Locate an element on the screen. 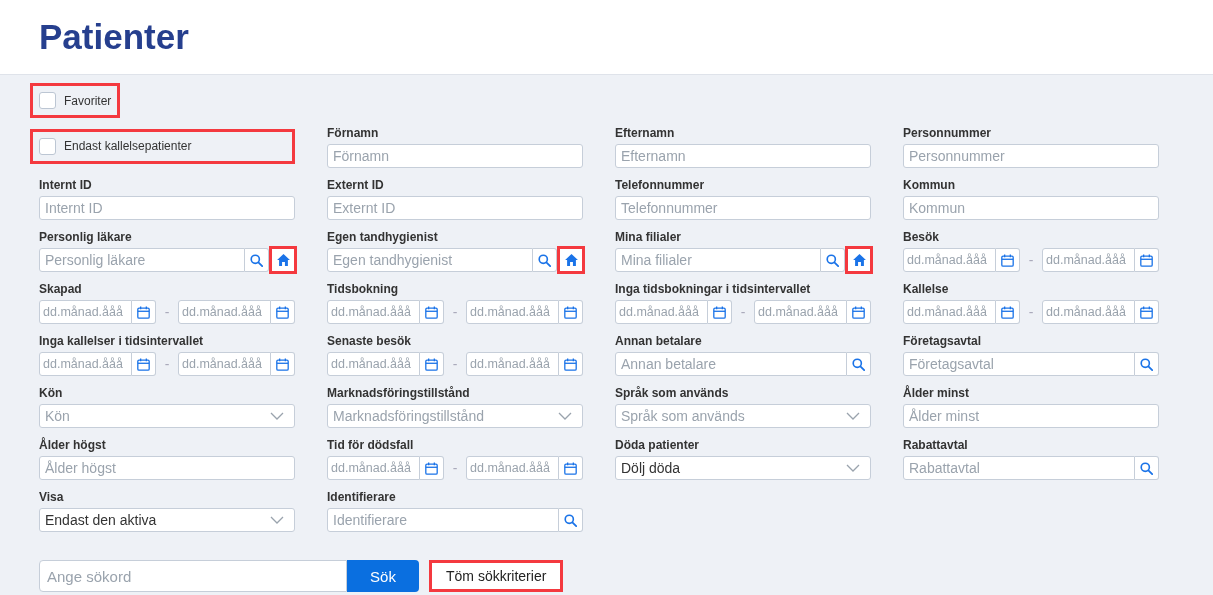 This screenshot has width=1213, height=595. text-field: Efternamn is located at coordinates (743, 156).